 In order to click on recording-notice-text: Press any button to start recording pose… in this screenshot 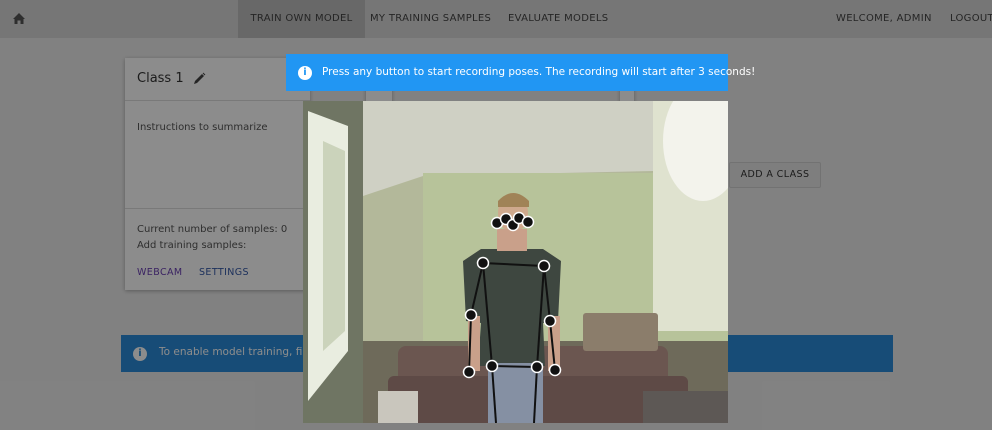, I will do `click(539, 72)`.